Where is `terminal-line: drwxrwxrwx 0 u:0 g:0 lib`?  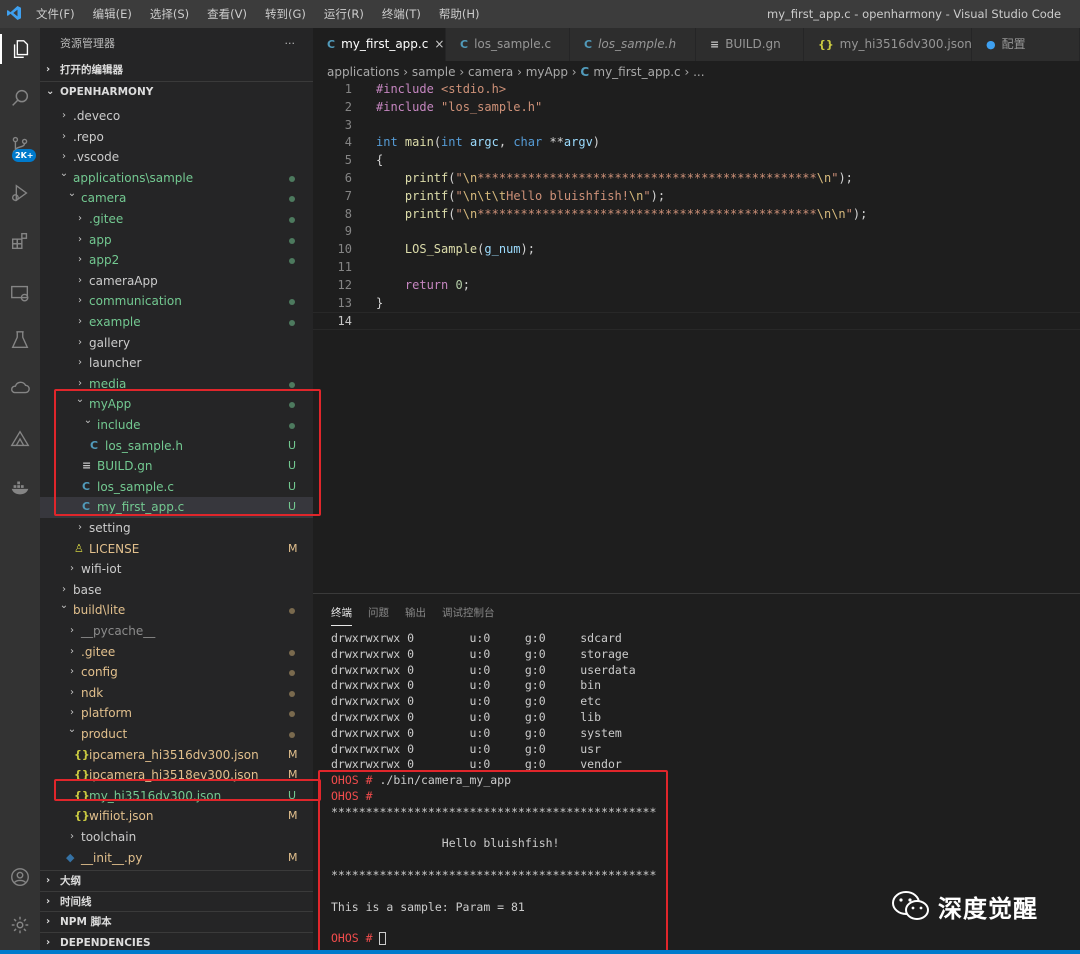 terminal-line: drwxrwxrwx 0 u:0 g:0 lib is located at coordinates (466, 718).